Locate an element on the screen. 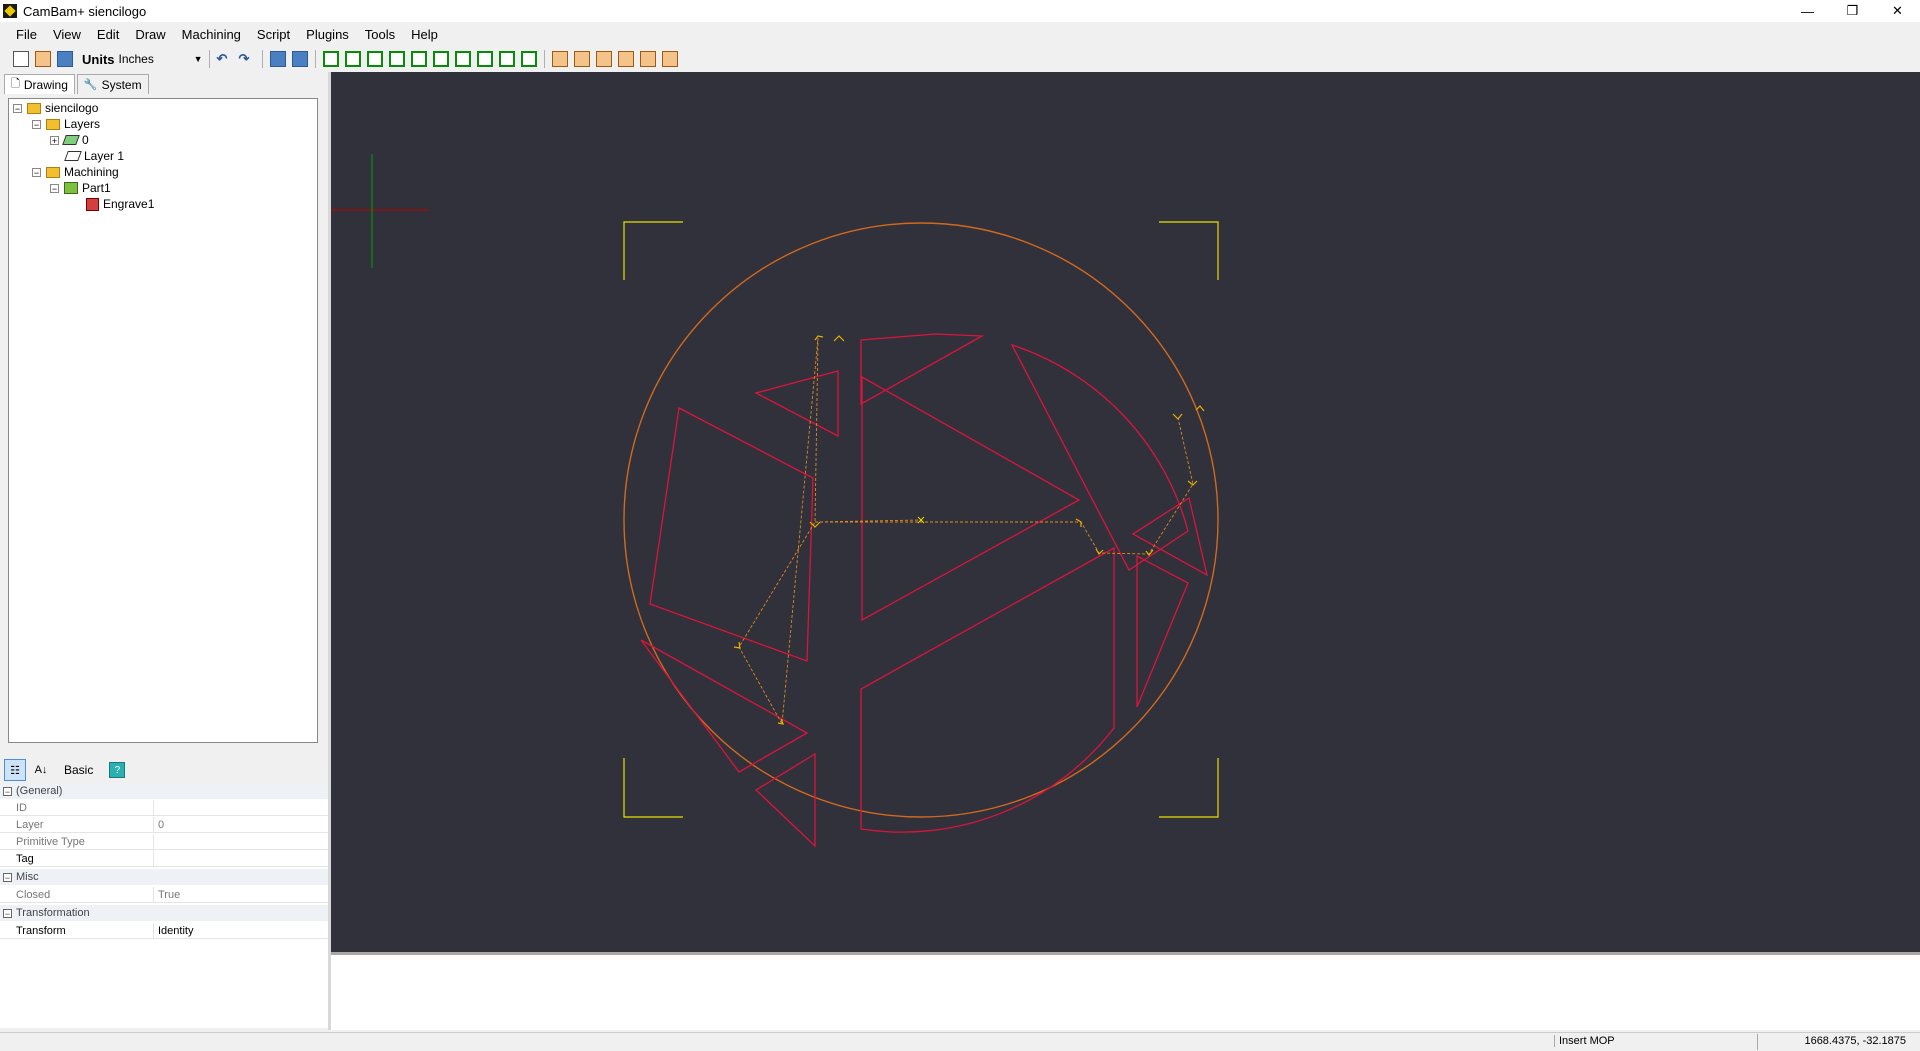  property-row-layer: Layer 0 is located at coordinates (164, 825).